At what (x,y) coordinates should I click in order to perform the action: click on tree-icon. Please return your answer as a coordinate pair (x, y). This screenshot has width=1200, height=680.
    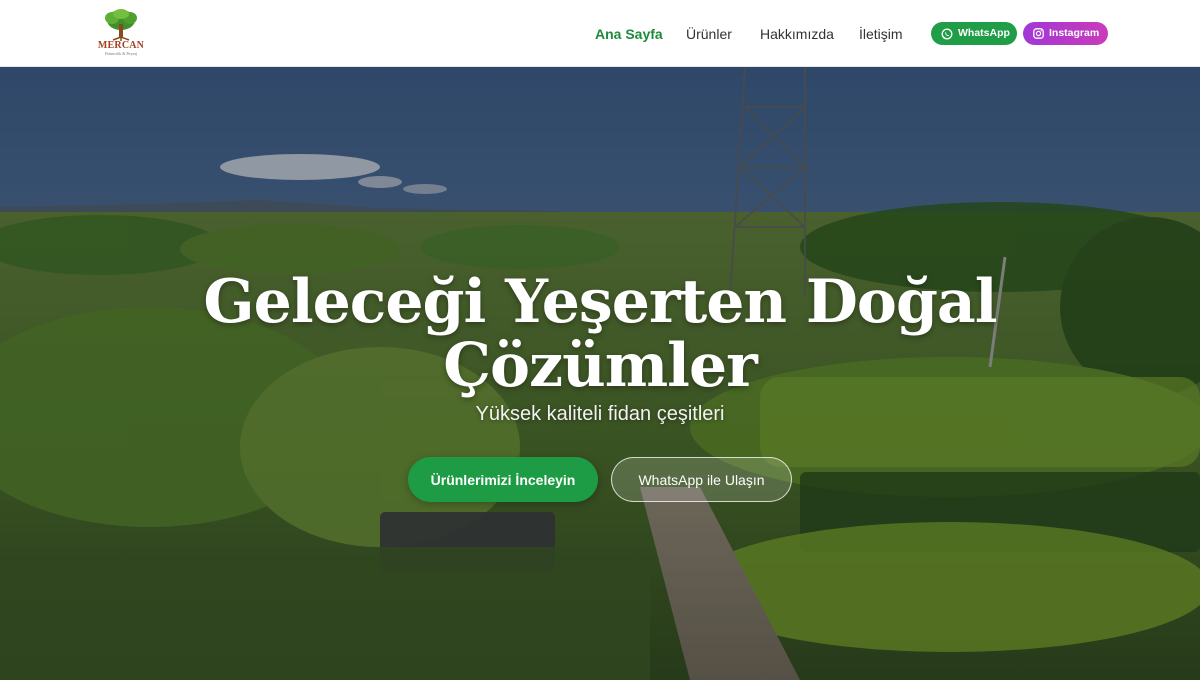
    Looking at the image, I should click on (121, 25).